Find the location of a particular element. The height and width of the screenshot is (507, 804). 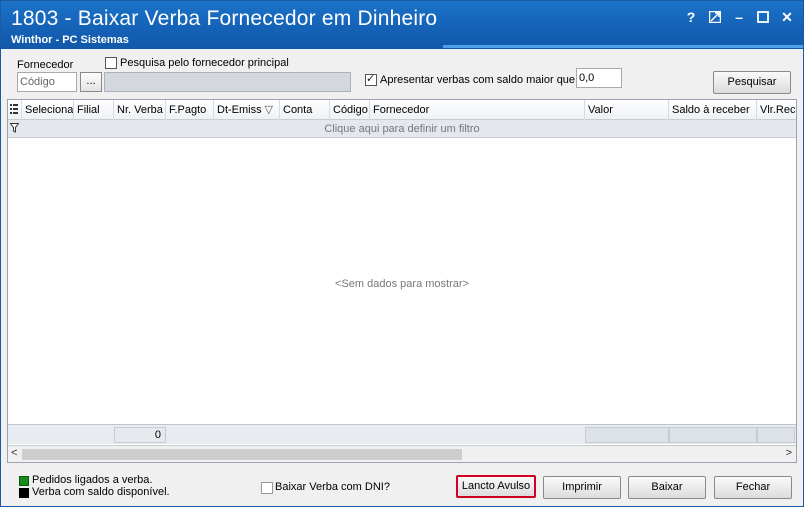

window-subtitle: Winthor - PC Sistemas is located at coordinates (70, 40).